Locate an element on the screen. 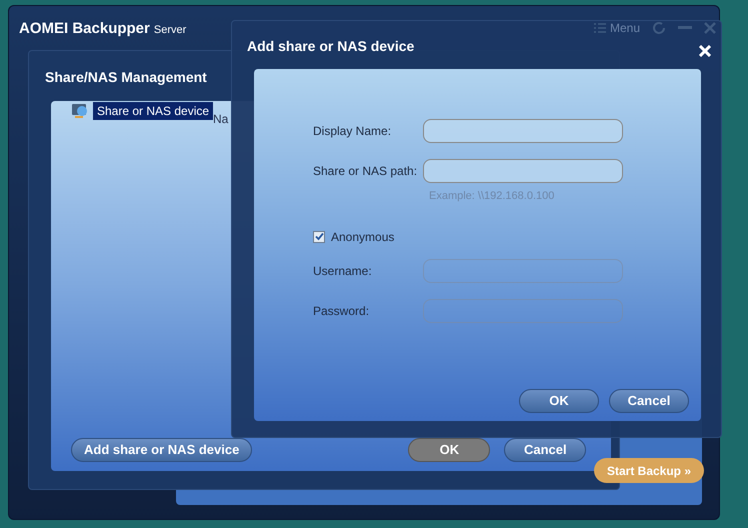  path-hint: Example: \\192.168.0.100 is located at coordinates (492, 196).